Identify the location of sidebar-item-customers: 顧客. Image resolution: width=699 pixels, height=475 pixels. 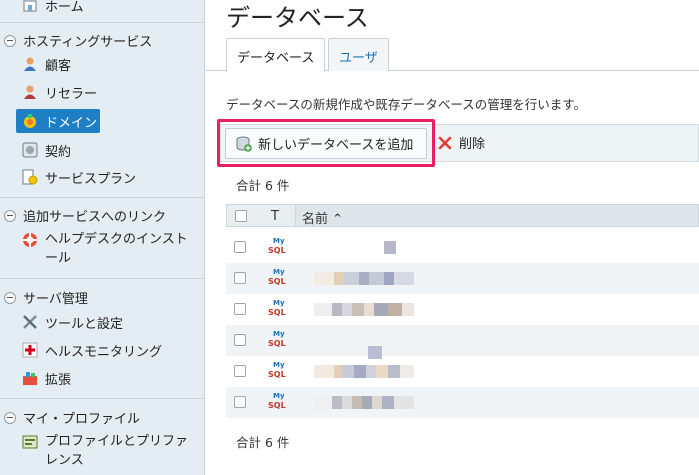
(46, 64).